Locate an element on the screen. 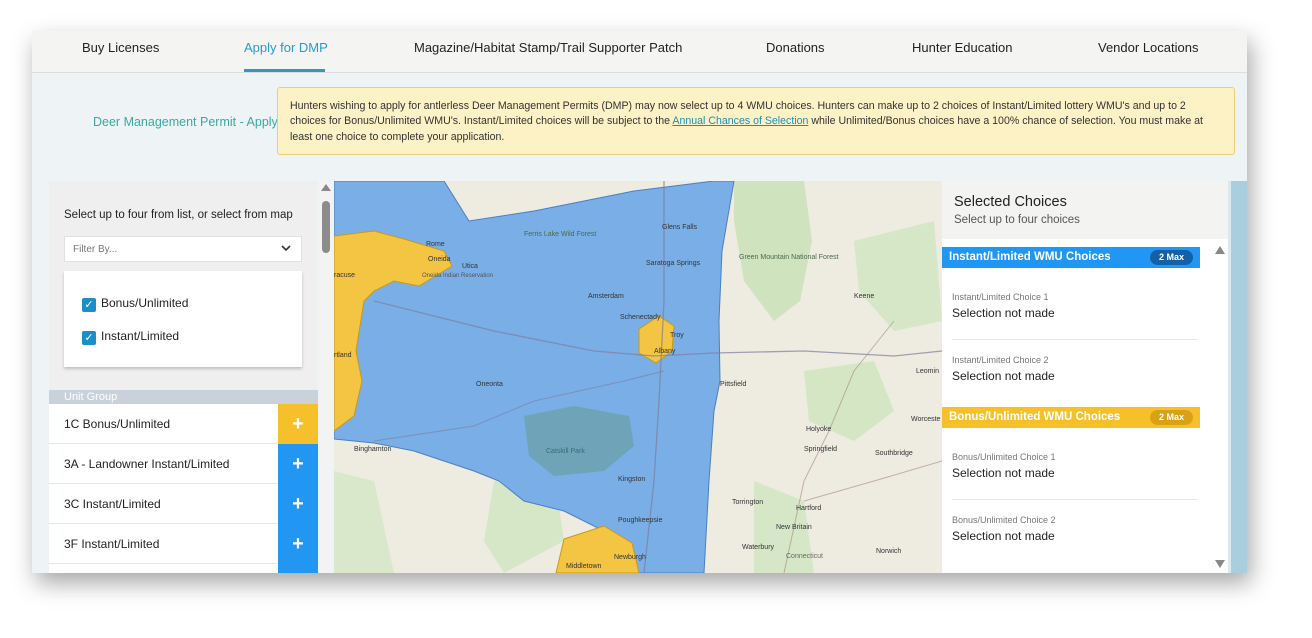 The height and width of the screenshot is (638, 1312). map-label: Keene is located at coordinates (864, 296).